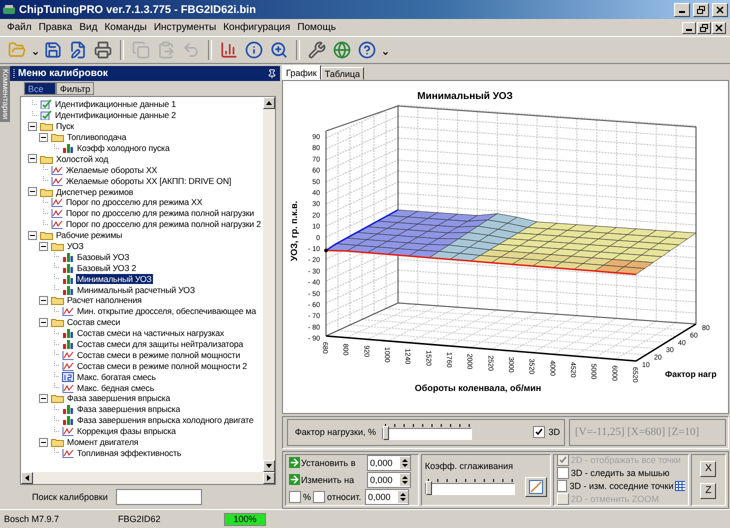 The height and width of the screenshot is (528, 730). I want to click on tree-item: Макс. бедная смесь, so click(116, 387).